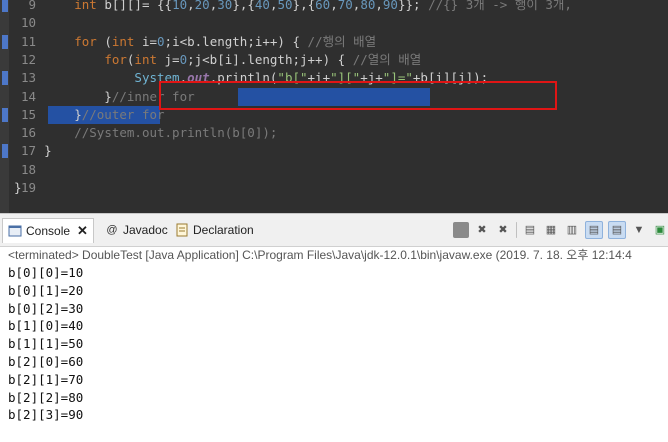 The height and width of the screenshot is (442, 668). I want to click on code-line-16: 16 //System.out.println(b[0]);, so click(334, 133).